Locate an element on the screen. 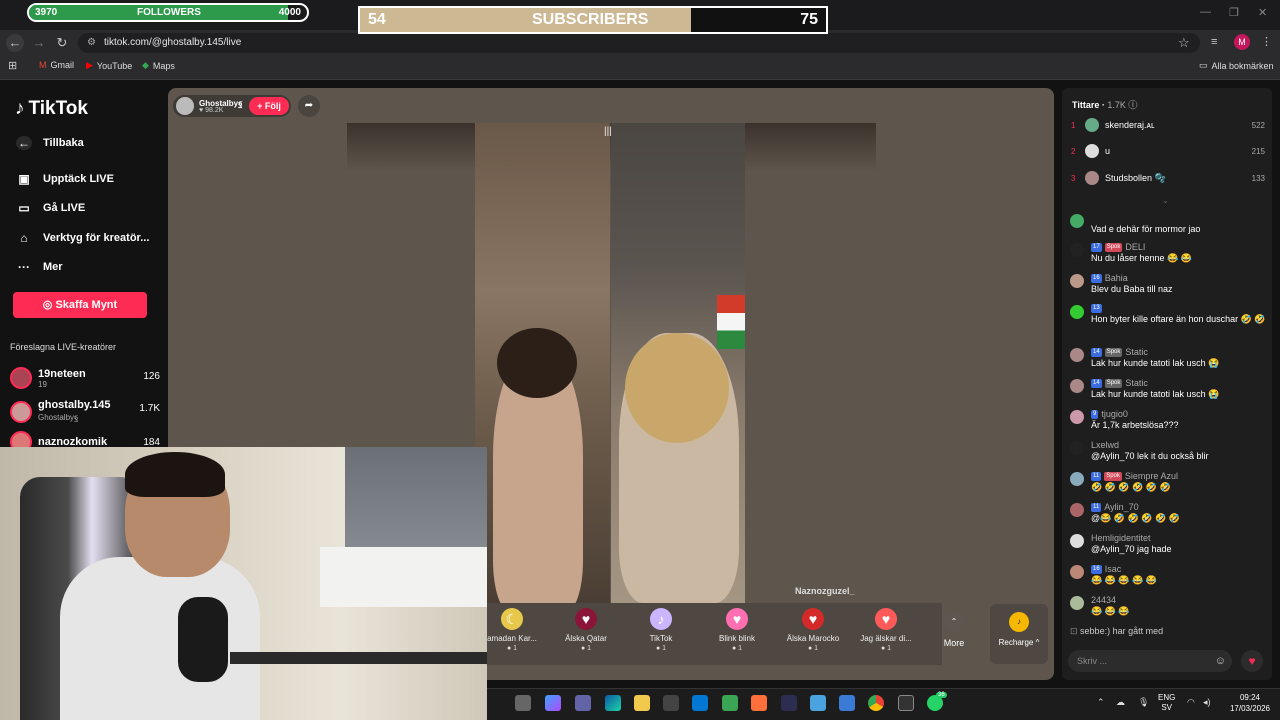  shield-icon is located at coordinates (730, 703).